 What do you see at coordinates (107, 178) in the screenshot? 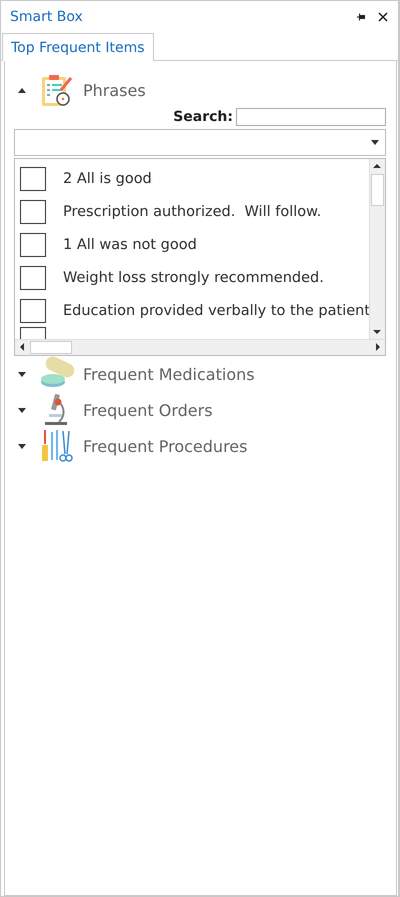
I see `phrase-item: 2 All is good` at bounding box center [107, 178].